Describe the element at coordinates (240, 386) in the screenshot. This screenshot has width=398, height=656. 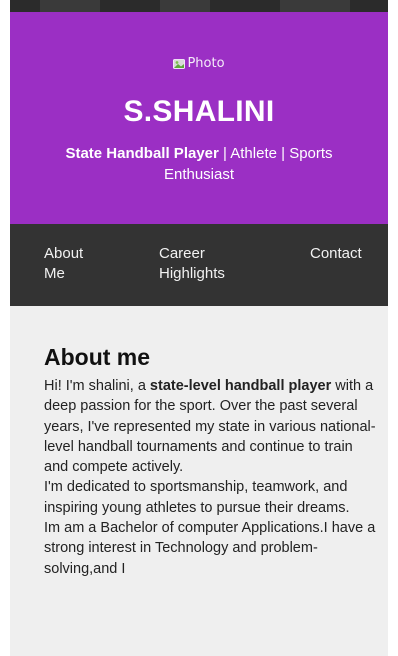
I see `about-text-bold: state-level handball player` at that location.